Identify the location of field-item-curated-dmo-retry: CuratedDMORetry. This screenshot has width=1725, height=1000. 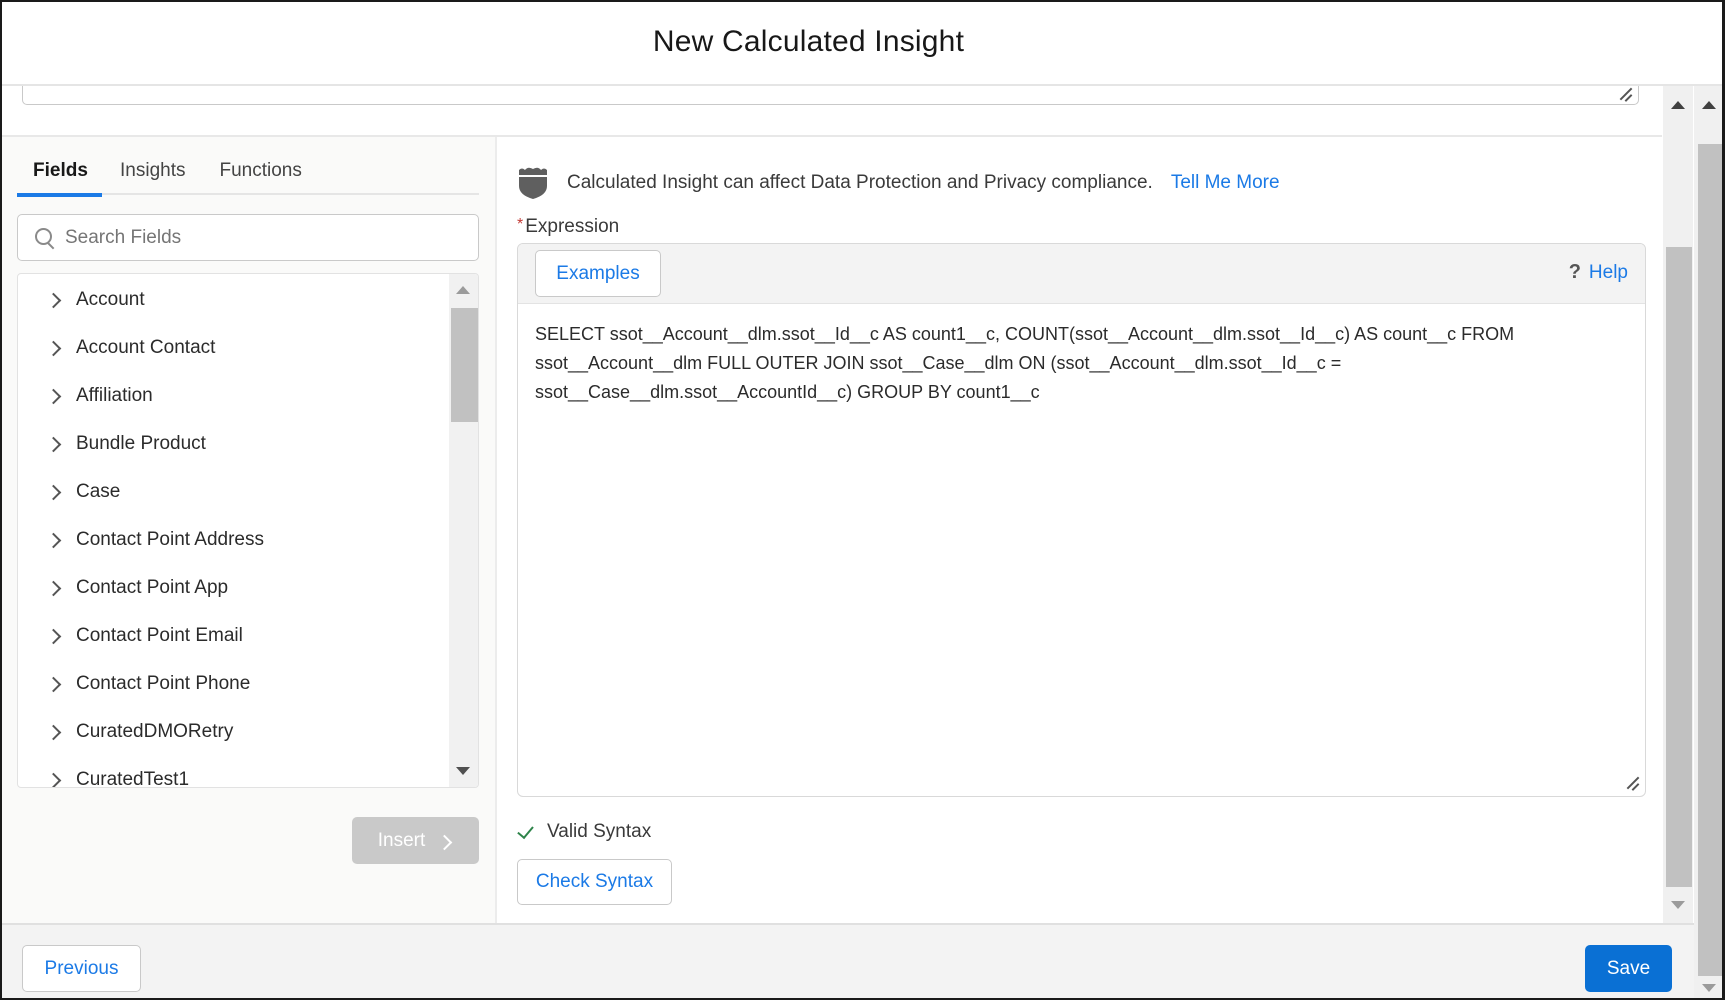
(233, 732).